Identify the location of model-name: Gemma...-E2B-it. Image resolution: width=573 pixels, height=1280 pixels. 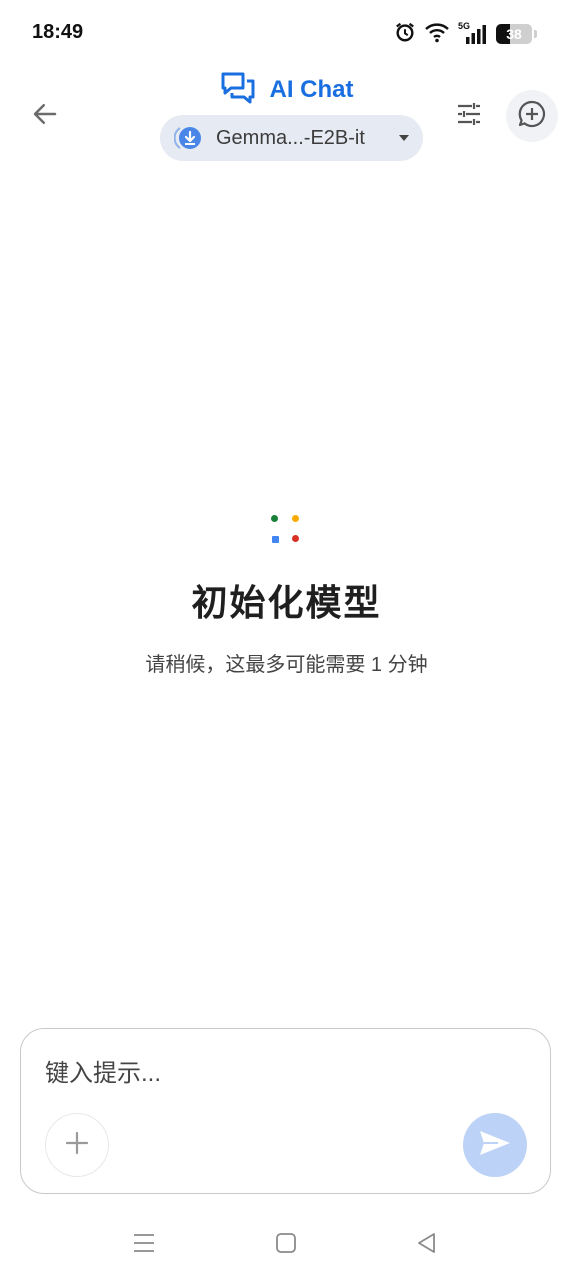
(290, 137).